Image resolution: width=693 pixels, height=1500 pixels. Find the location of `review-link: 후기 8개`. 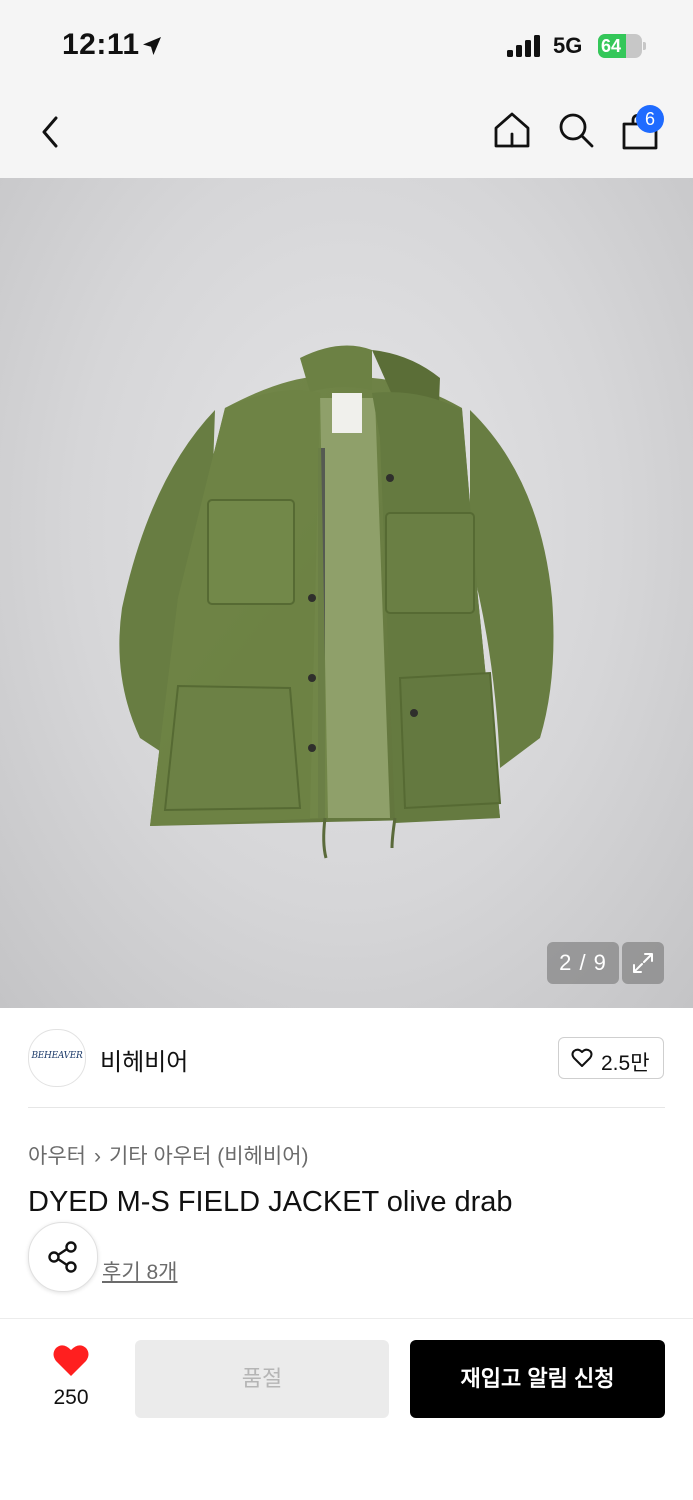

review-link: 후기 8개 is located at coordinates (139, 1271).